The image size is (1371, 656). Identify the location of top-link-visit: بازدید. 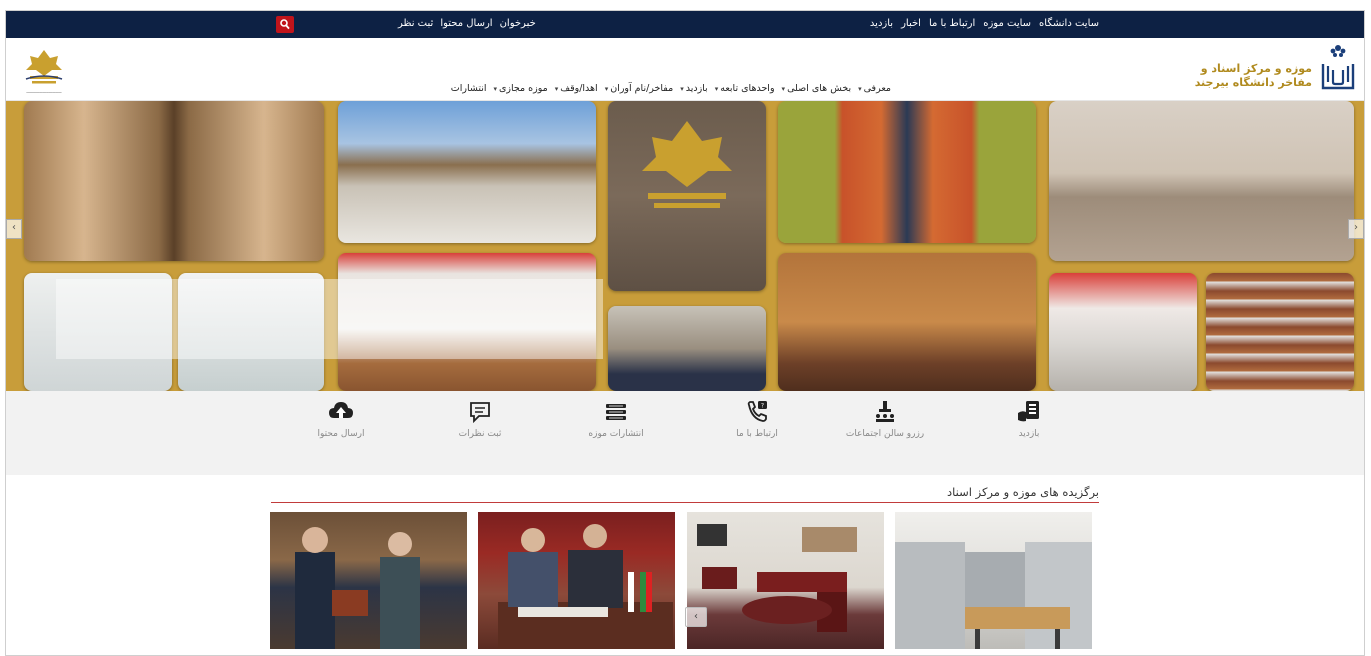
(881, 23).